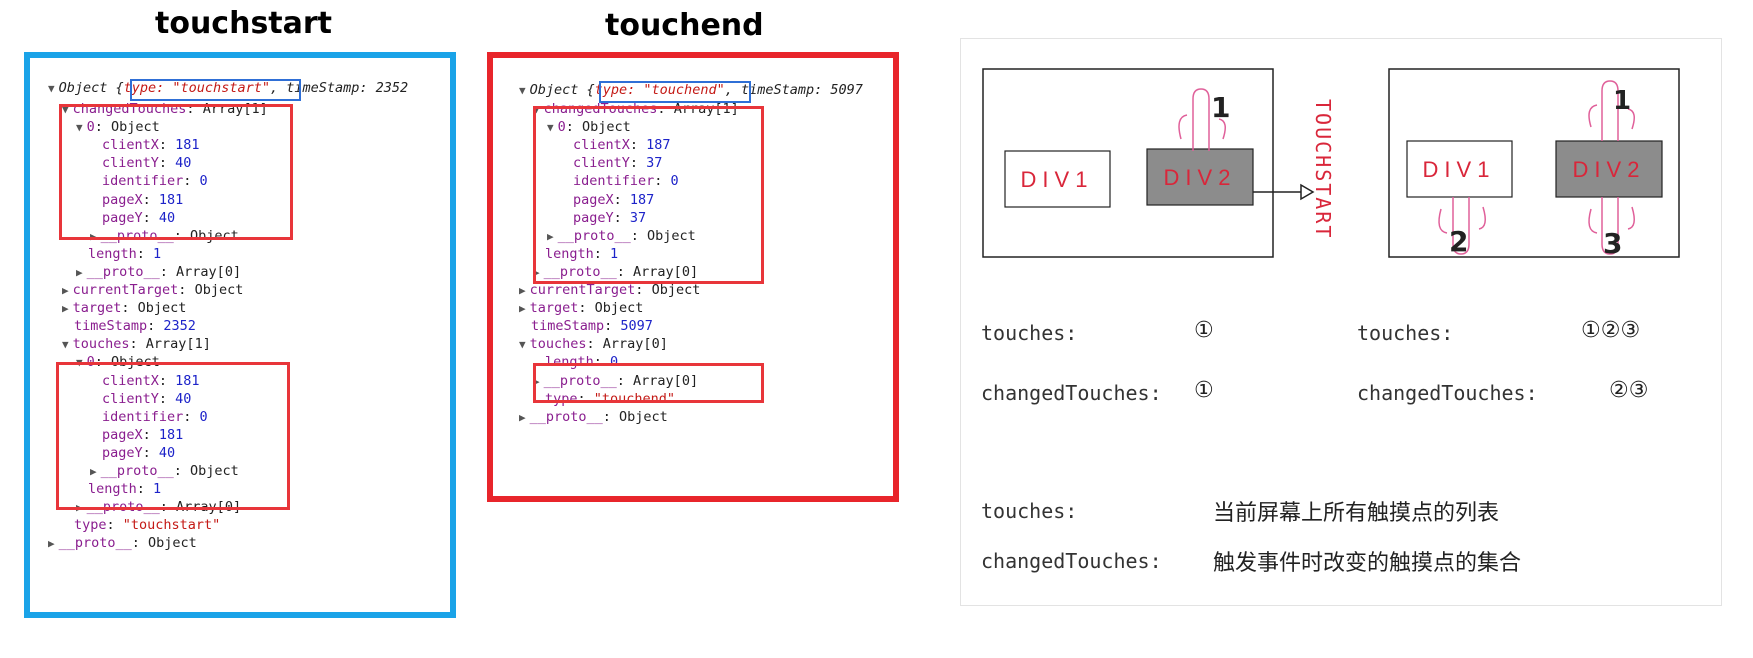 The image size is (1753, 658). What do you see at coordinates (1458, 241) in the screenshot?
I see `finger-2-number: 2` at bounding box center [1458, 241].